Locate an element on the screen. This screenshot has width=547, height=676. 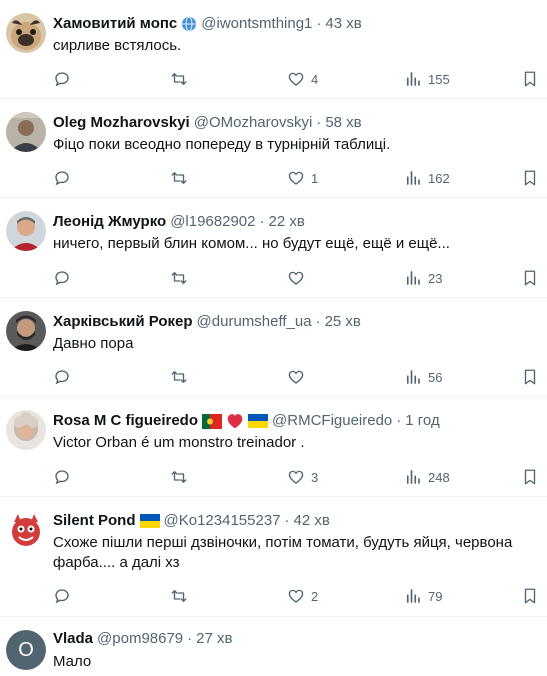
like-count: 1 is located at coordinates (315, 178).